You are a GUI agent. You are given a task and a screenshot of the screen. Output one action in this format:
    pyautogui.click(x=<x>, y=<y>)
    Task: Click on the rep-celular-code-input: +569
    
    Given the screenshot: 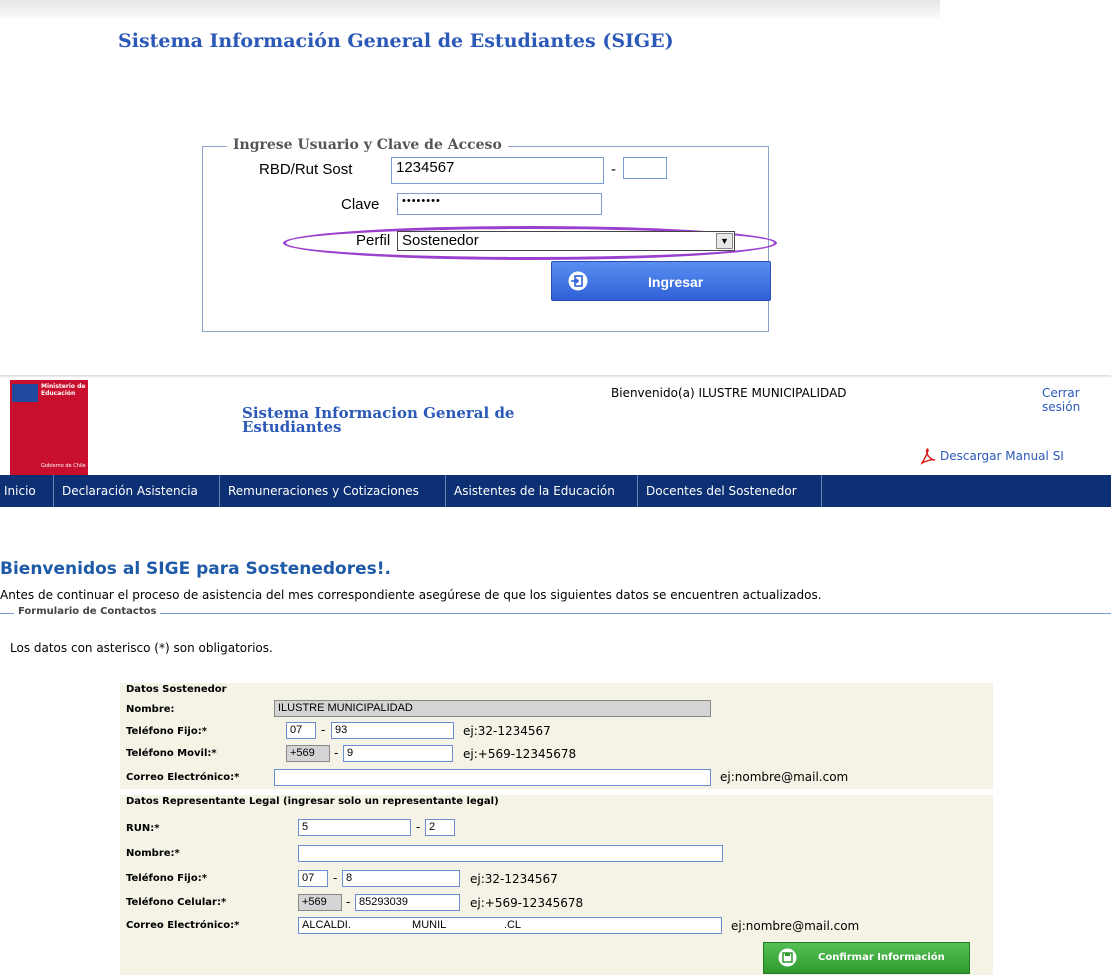 What is the action you would take?
    pyautogui.click(x=320, y=902)
    